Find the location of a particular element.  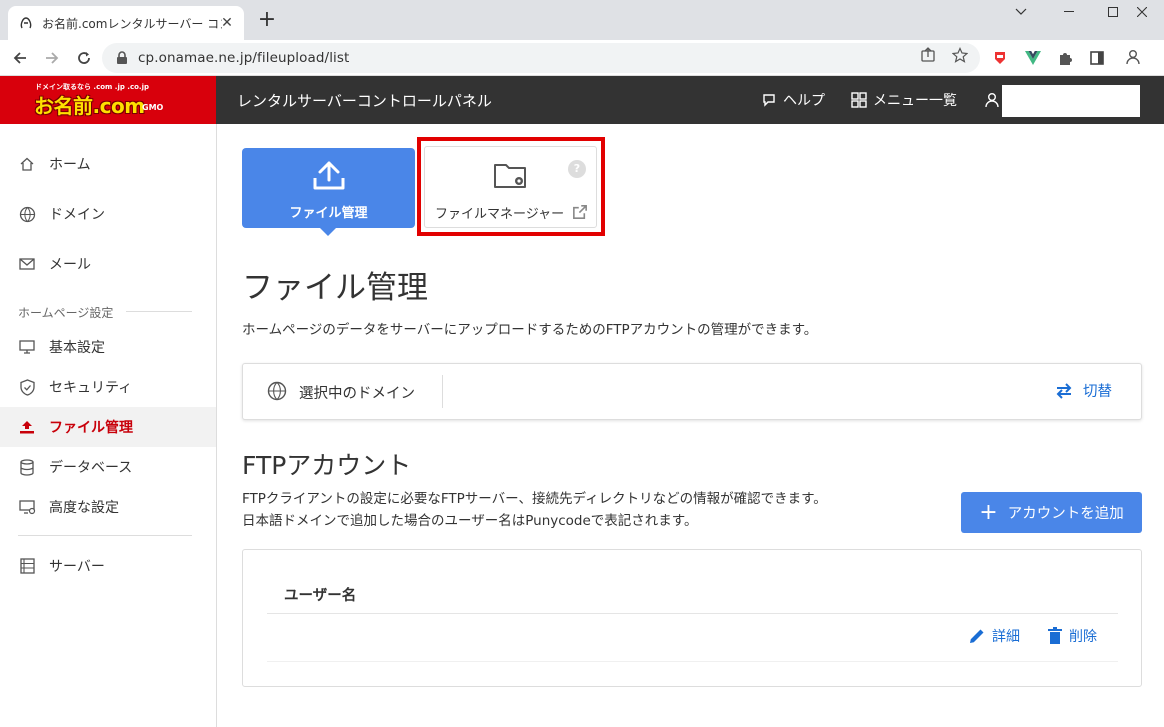

sidebar-item-database: データベース is located at coordinates (108, 467).